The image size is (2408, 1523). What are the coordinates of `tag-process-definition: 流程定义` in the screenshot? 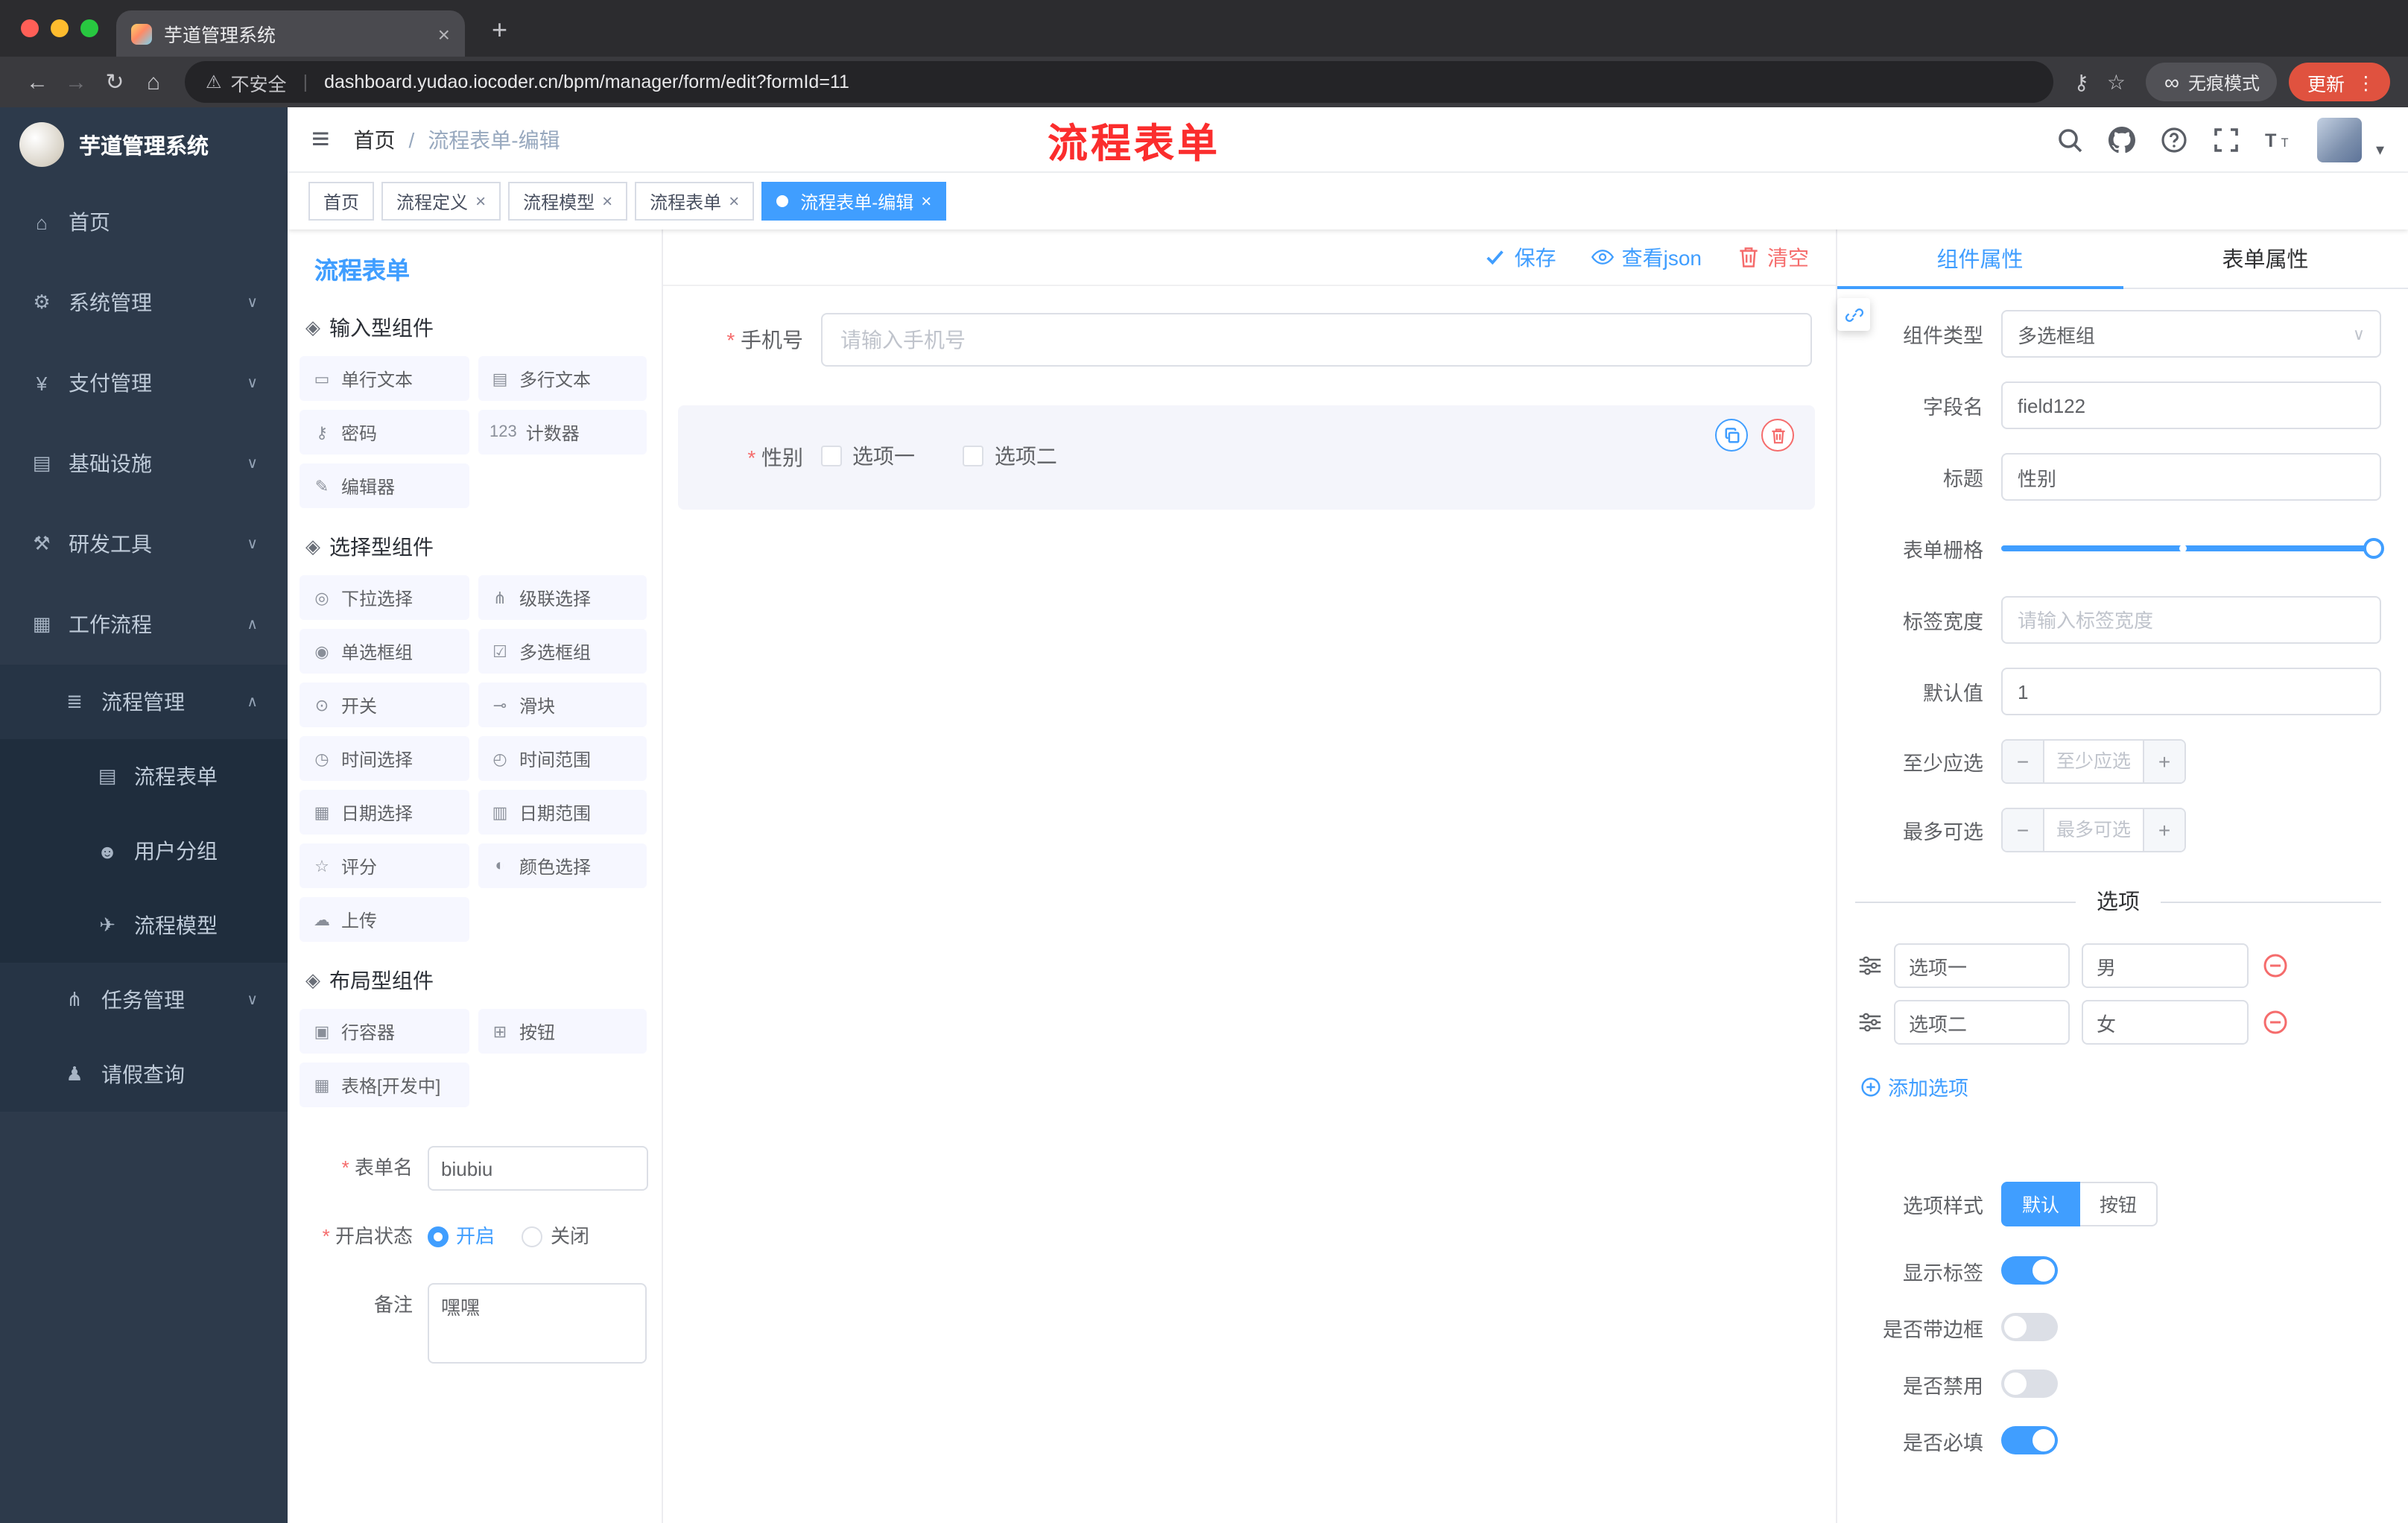 It's located at (441, 201).